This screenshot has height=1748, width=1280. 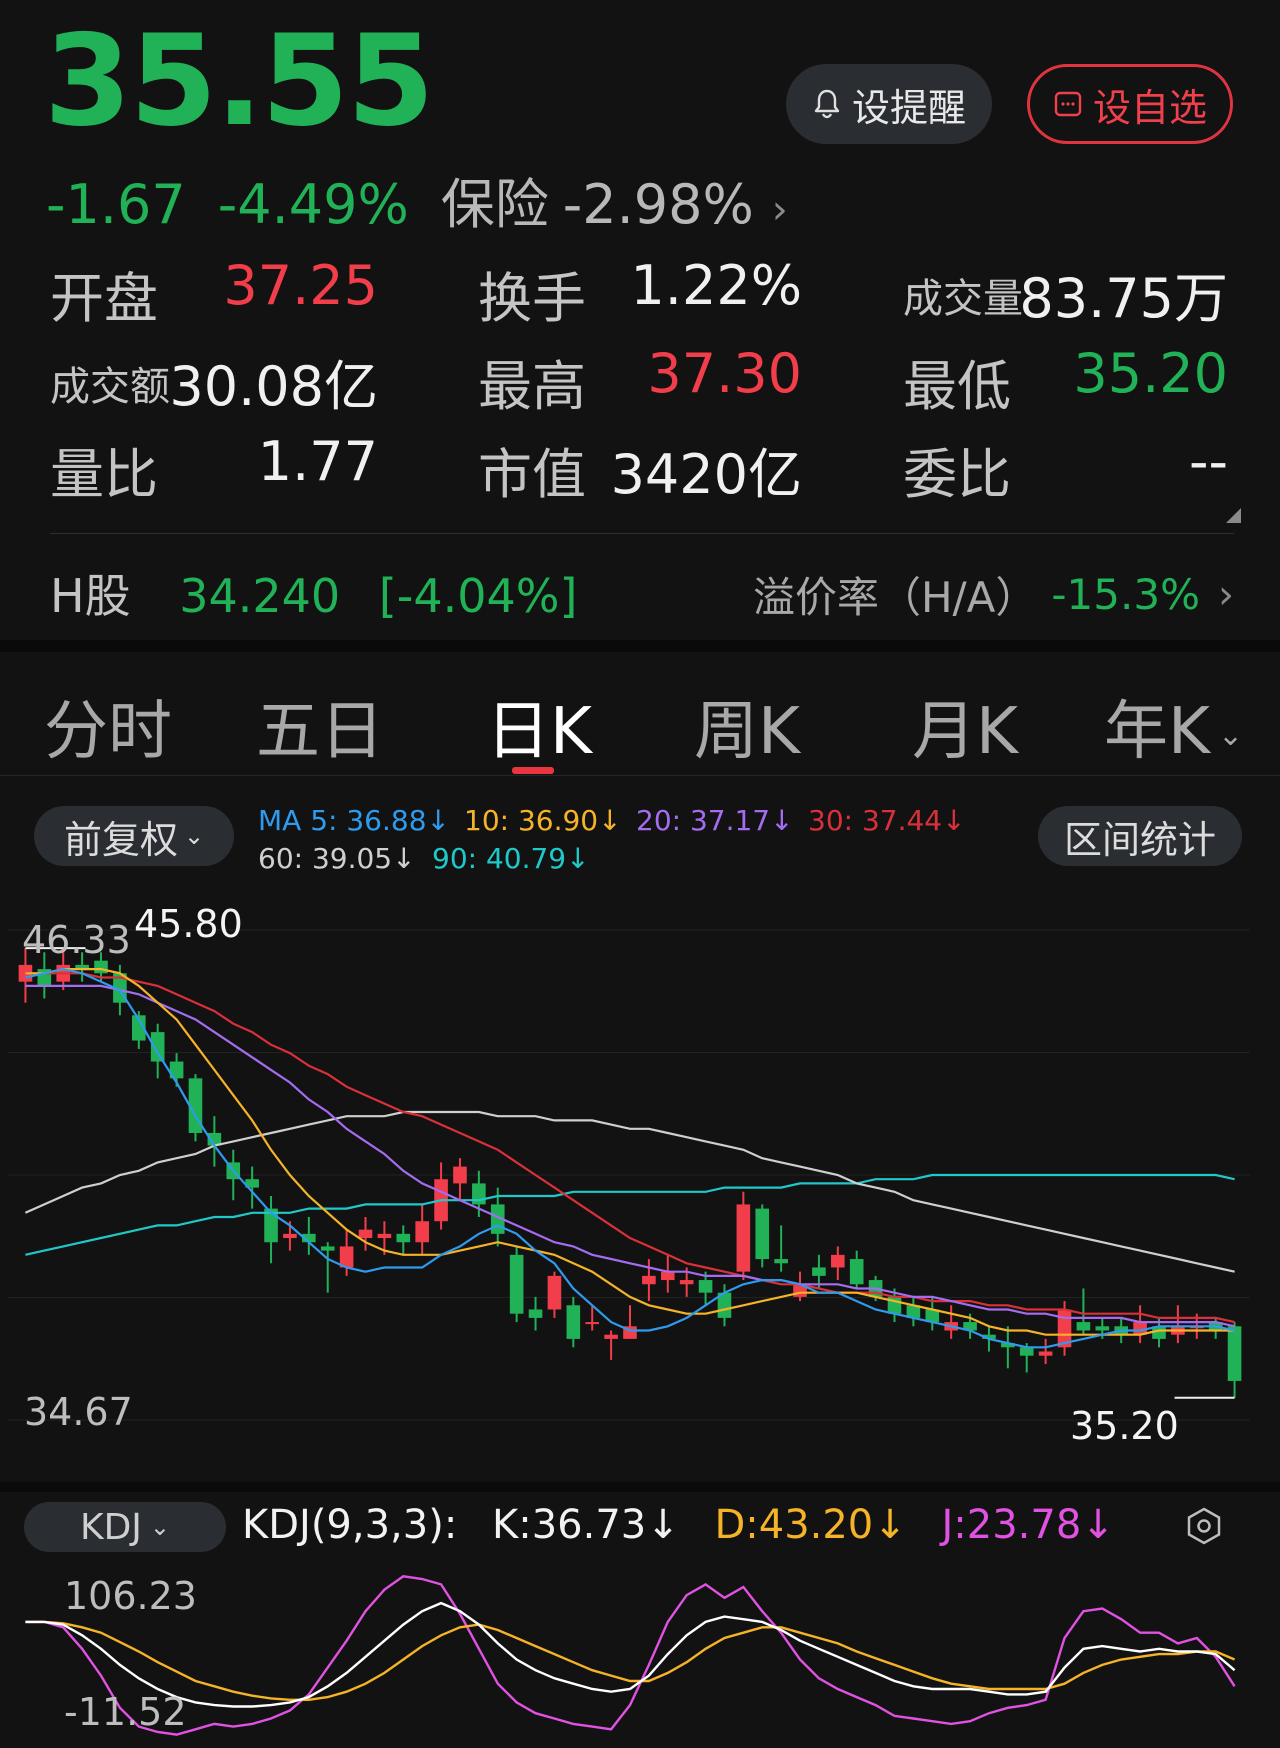 I want to click on y-axis-top-label: 46.33, so click(x=76, y=940).